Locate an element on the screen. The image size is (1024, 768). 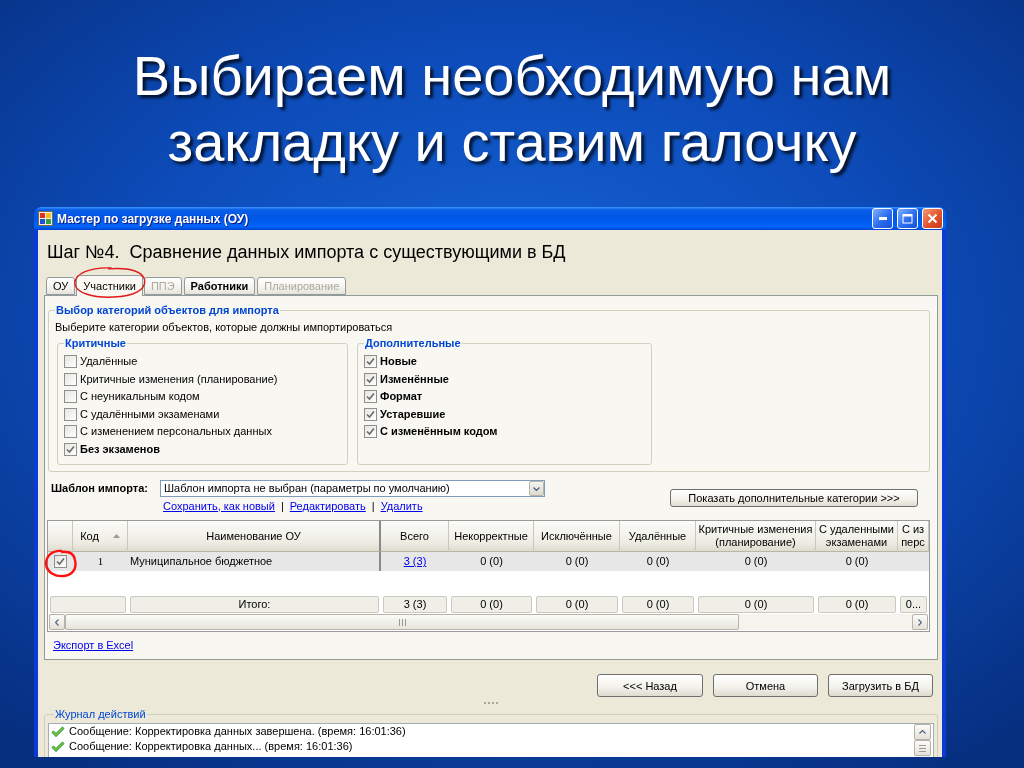
chevron-down-icon is located at coordinates (536, 488).